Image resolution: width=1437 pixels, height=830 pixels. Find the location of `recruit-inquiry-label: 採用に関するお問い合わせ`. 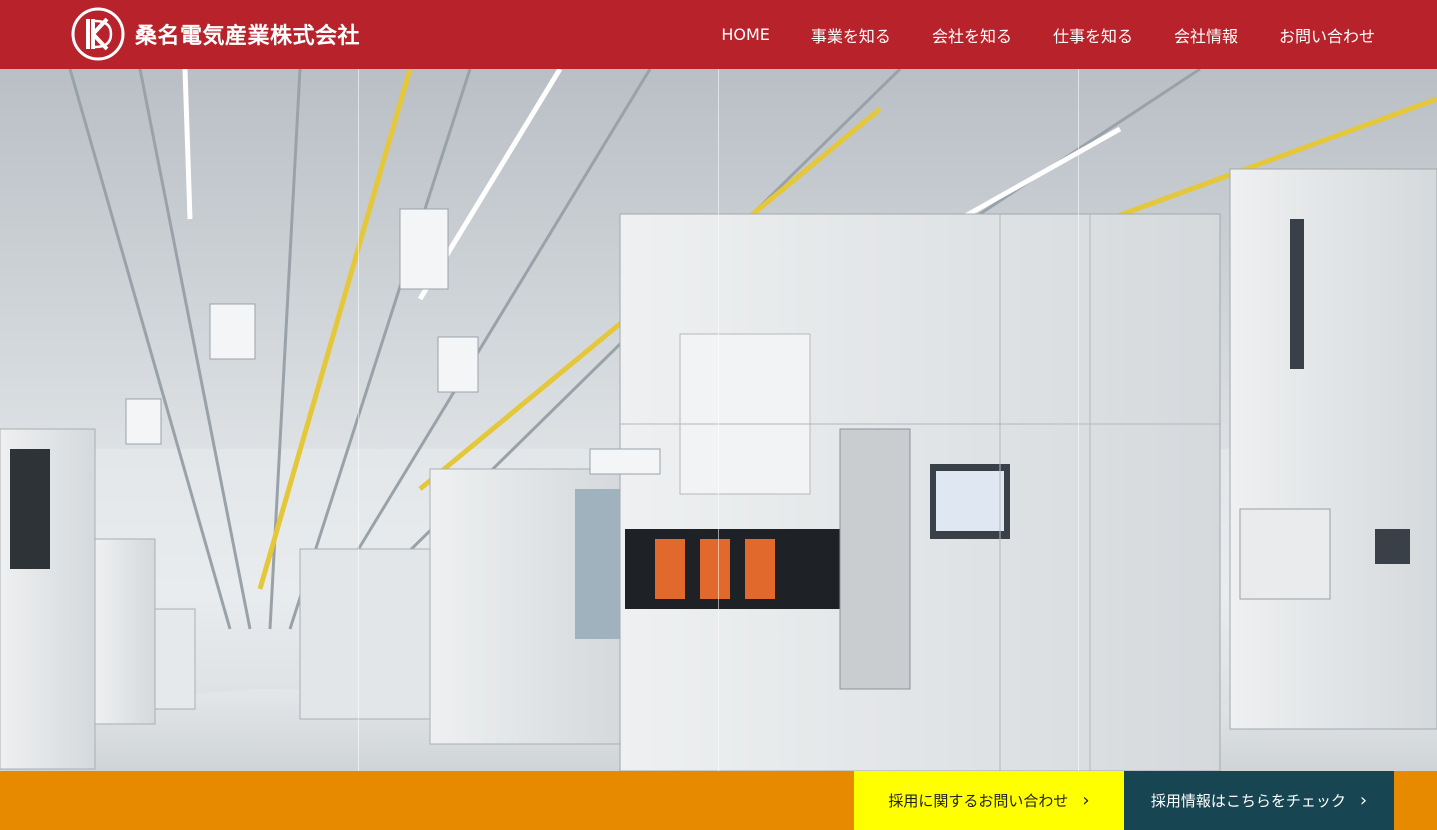

recruit-inquiry-label: 採用に関するお問い合わせ is located at coordinates (978, 801).